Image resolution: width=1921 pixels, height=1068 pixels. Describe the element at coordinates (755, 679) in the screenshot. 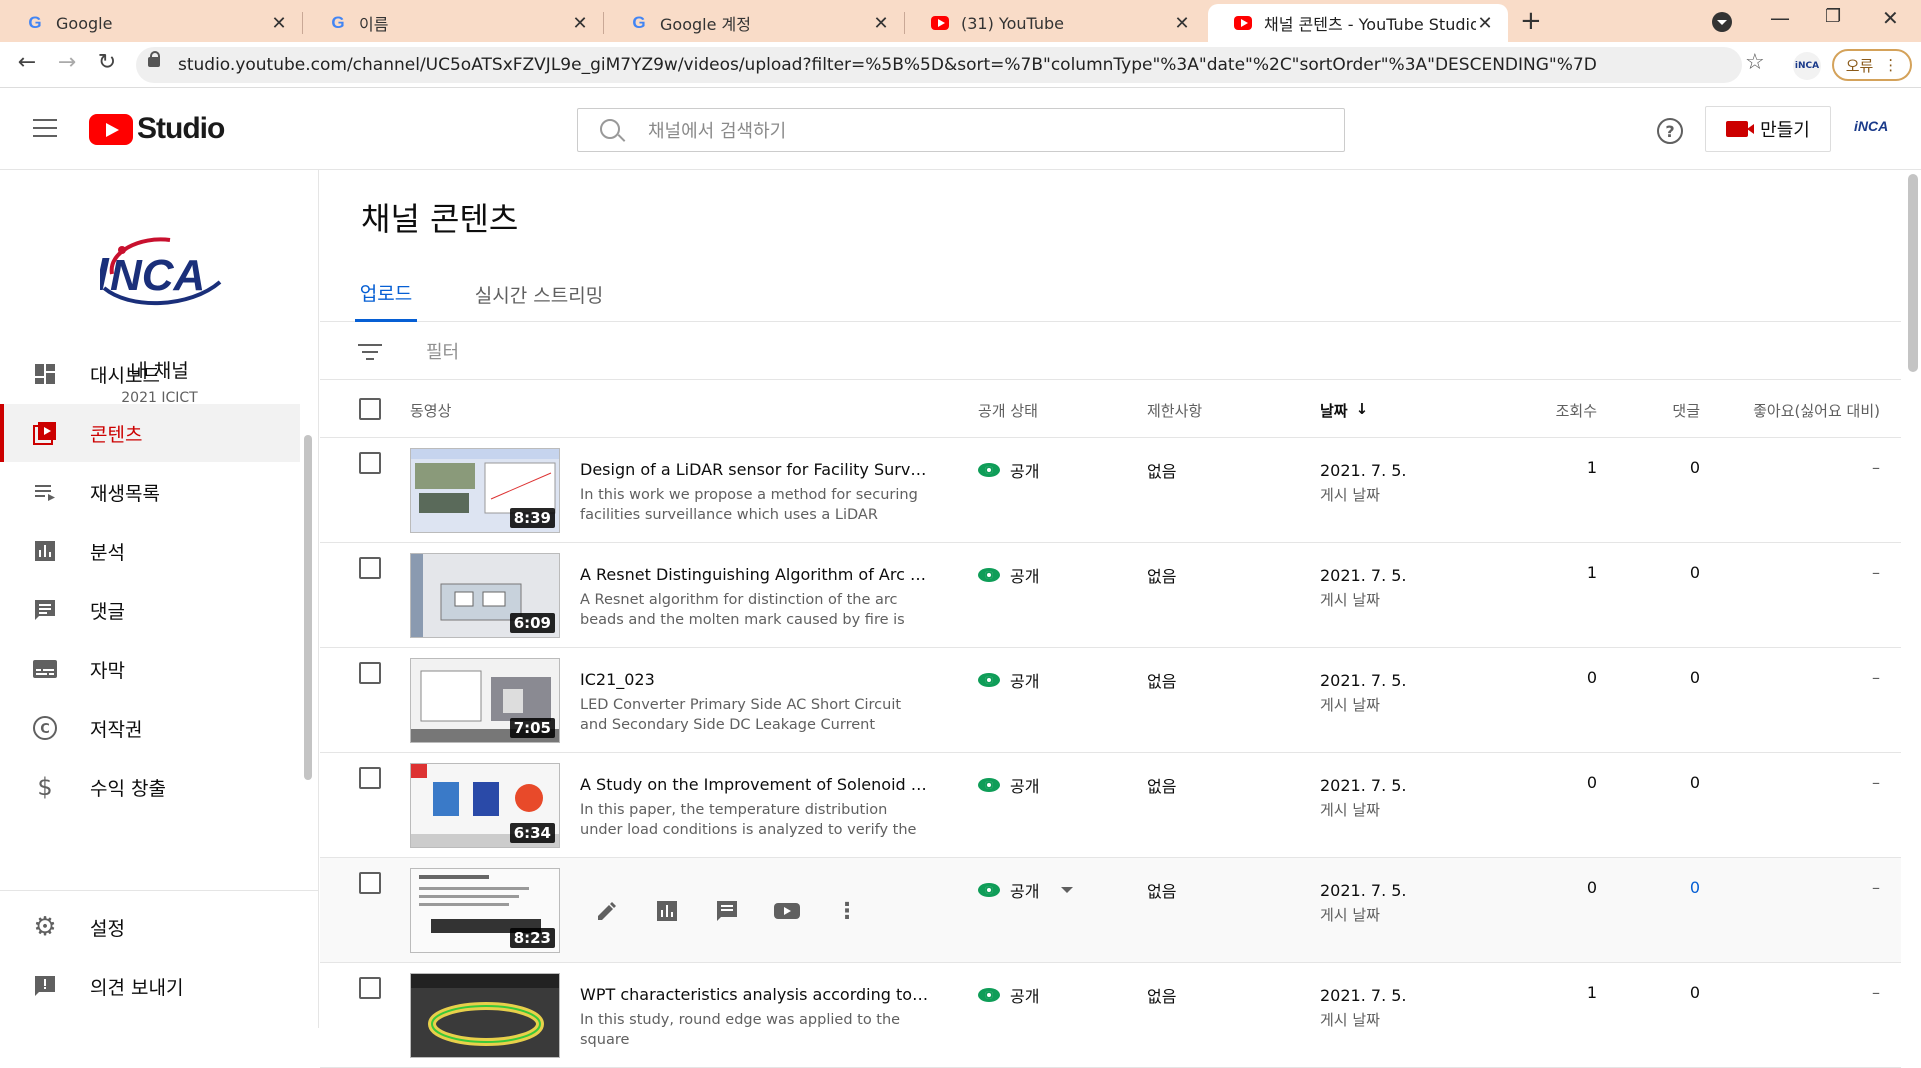

I see `video-title: IC21_023` at that location.